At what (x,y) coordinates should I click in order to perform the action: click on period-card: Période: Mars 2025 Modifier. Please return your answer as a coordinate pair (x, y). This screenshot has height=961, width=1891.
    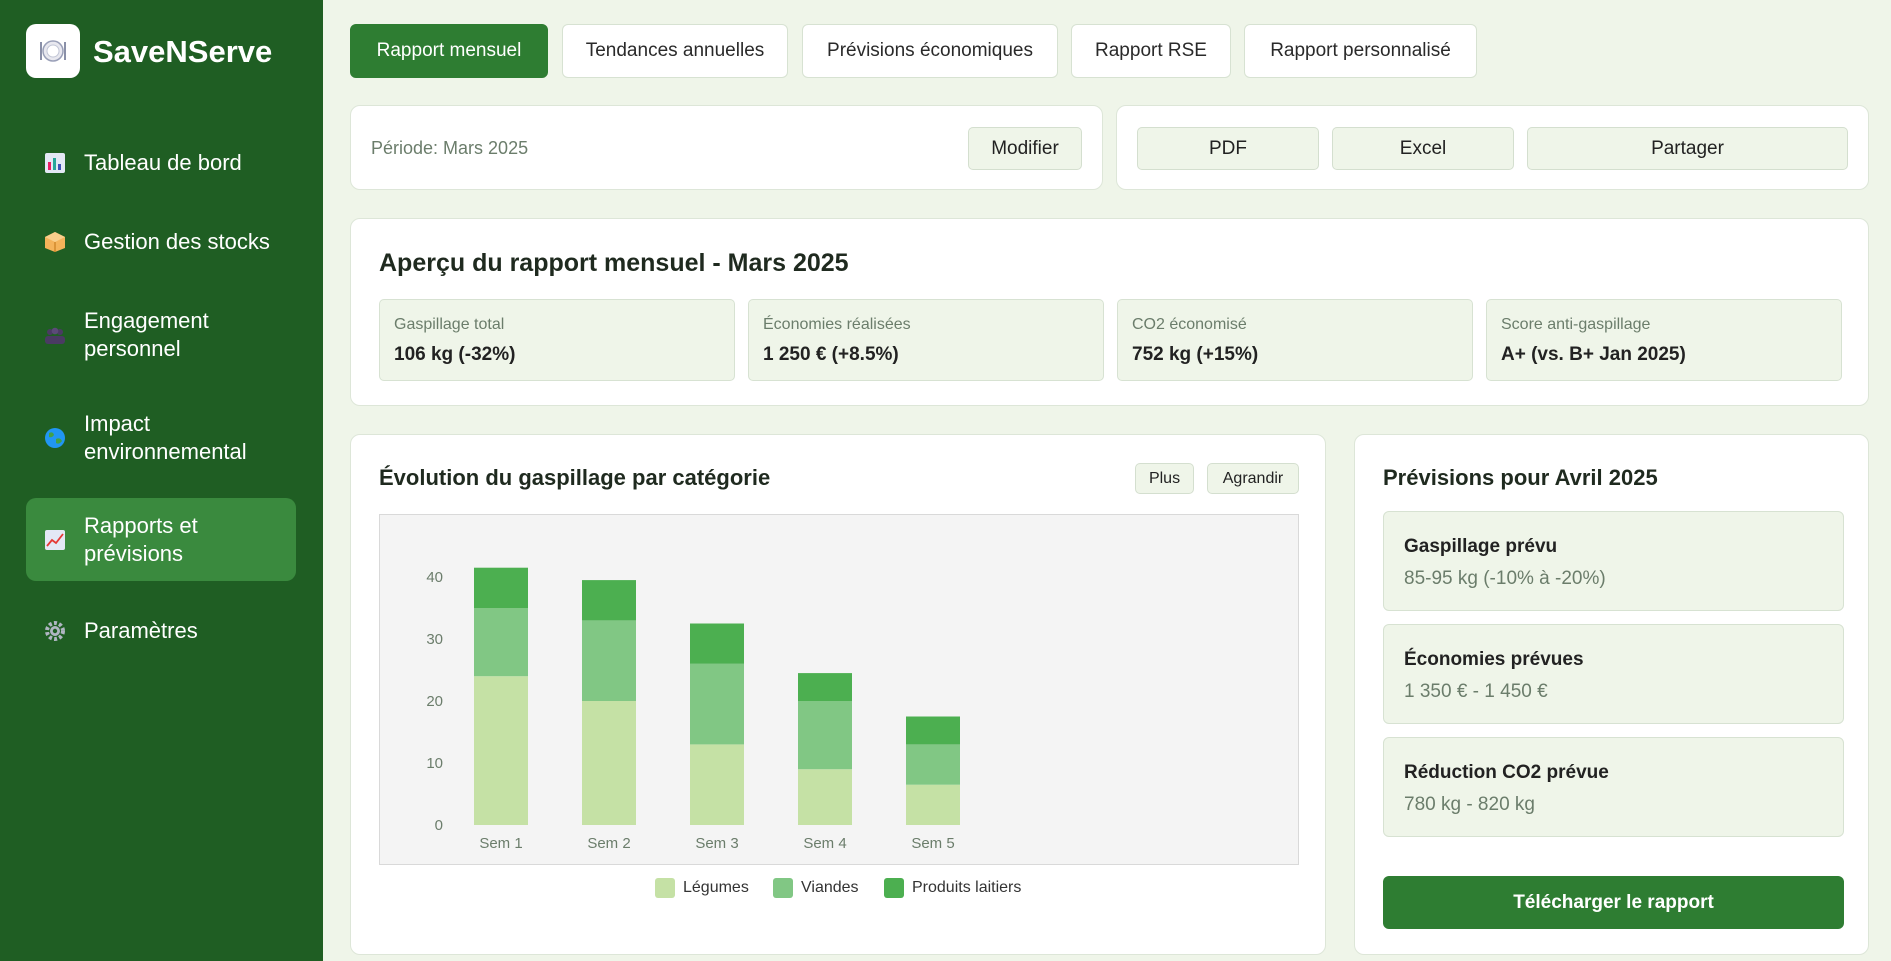
    Looking at the image, I should click on (726, 147).